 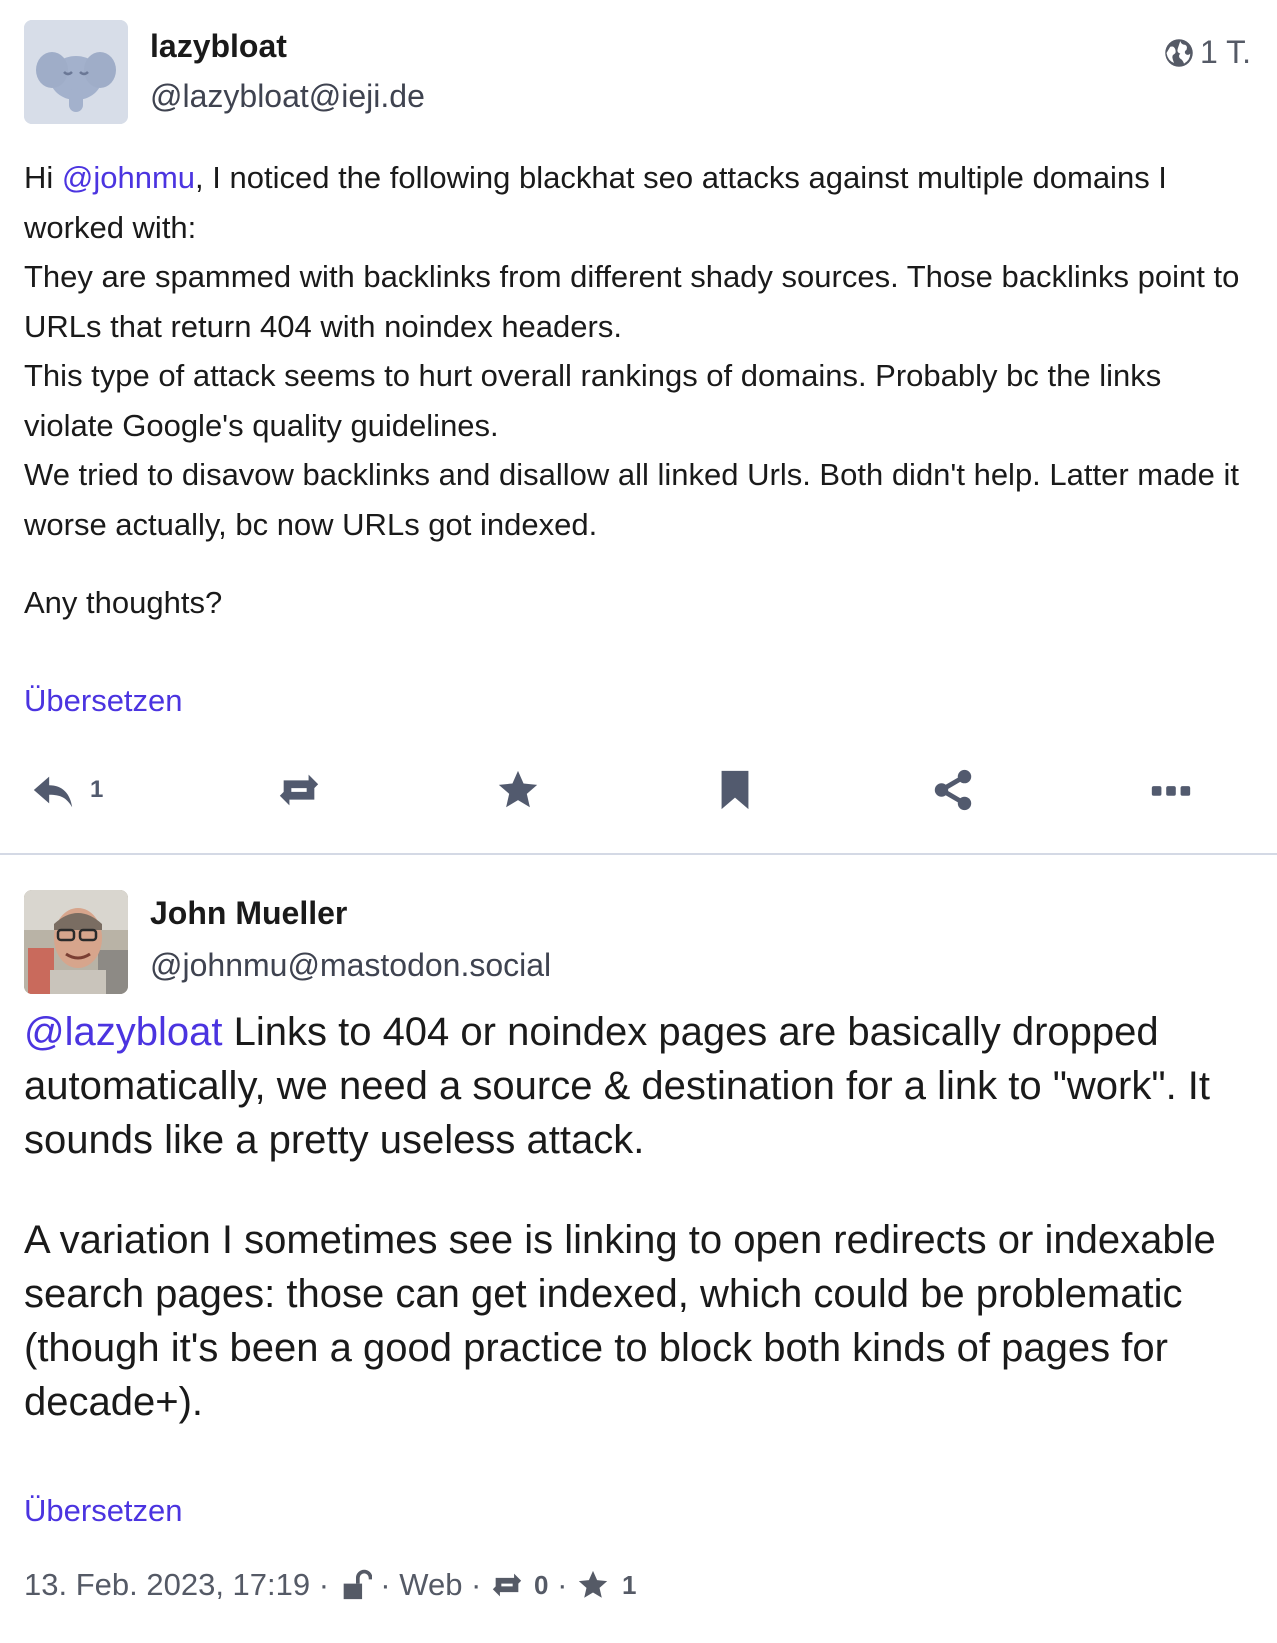 I want to click on mention-link: @johnmu, so click(x=128, y=177).